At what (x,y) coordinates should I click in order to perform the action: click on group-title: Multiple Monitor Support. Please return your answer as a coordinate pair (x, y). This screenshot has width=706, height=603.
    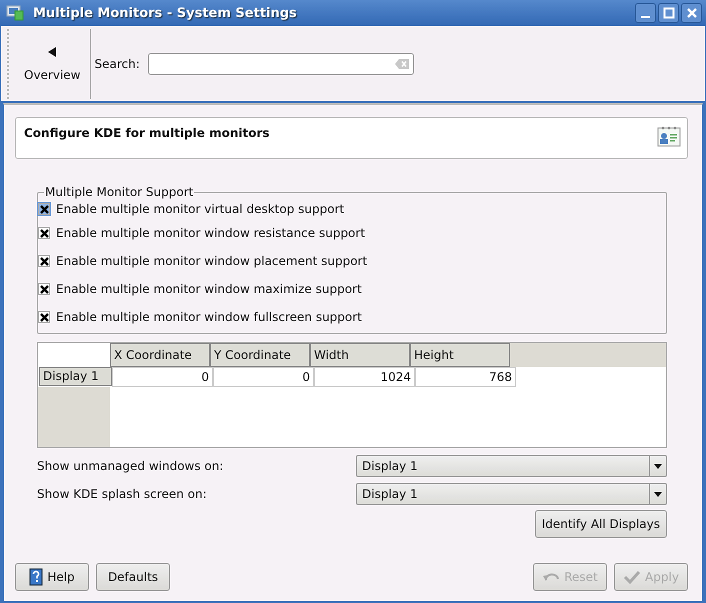
    Looking at the image, I should click on (119, 192).